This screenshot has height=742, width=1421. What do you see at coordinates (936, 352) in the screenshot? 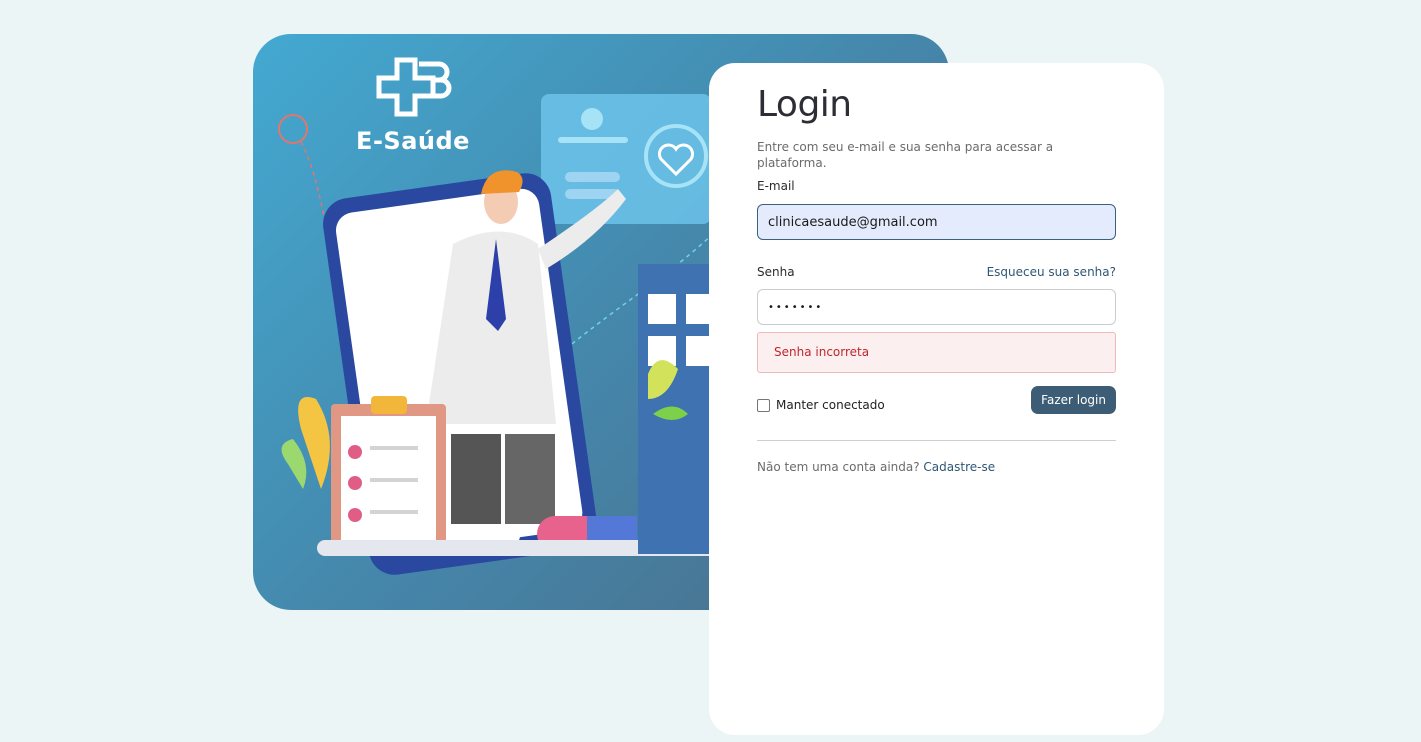
I see `error-message: Senha incorreta` at bounding box center [936, 352].